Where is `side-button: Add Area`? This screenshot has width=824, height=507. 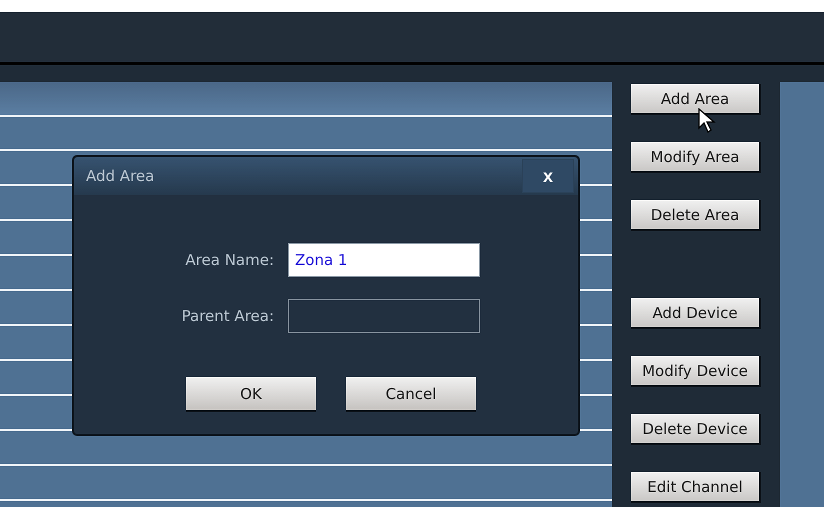 side-button: Add Area is located at coordinates (696, 99).